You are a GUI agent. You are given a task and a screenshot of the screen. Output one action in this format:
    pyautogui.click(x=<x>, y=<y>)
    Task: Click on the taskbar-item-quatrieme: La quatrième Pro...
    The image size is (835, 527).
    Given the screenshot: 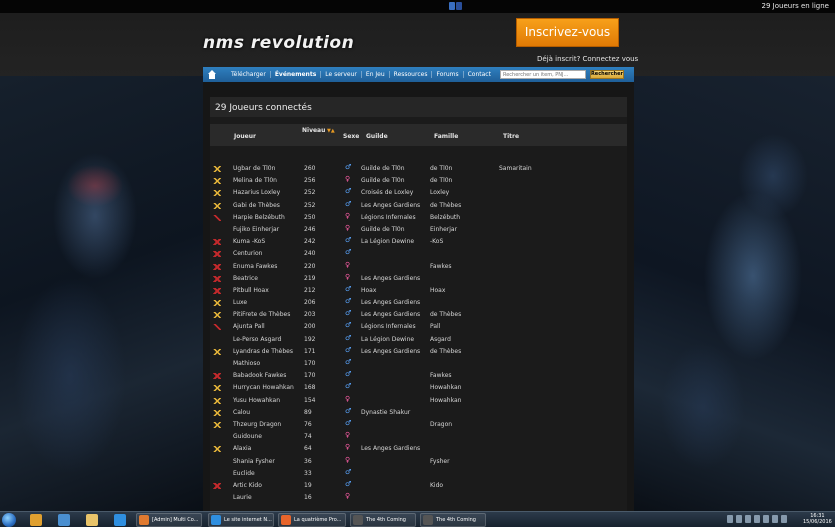 What is the action you would take?
    pyautogui.click(x=312, y=520)
    